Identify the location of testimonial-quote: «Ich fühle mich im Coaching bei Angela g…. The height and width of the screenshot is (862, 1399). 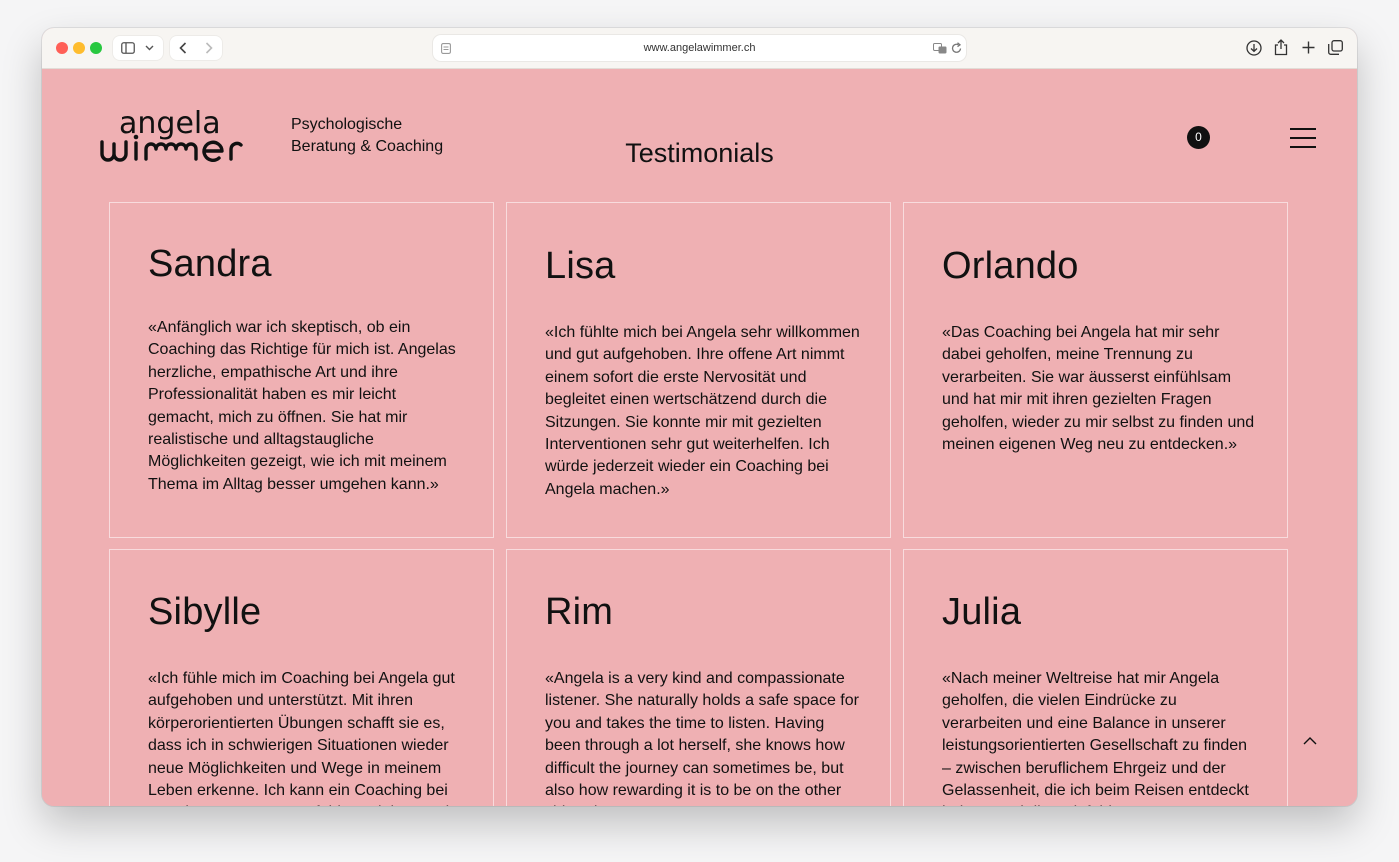
(301, 738).